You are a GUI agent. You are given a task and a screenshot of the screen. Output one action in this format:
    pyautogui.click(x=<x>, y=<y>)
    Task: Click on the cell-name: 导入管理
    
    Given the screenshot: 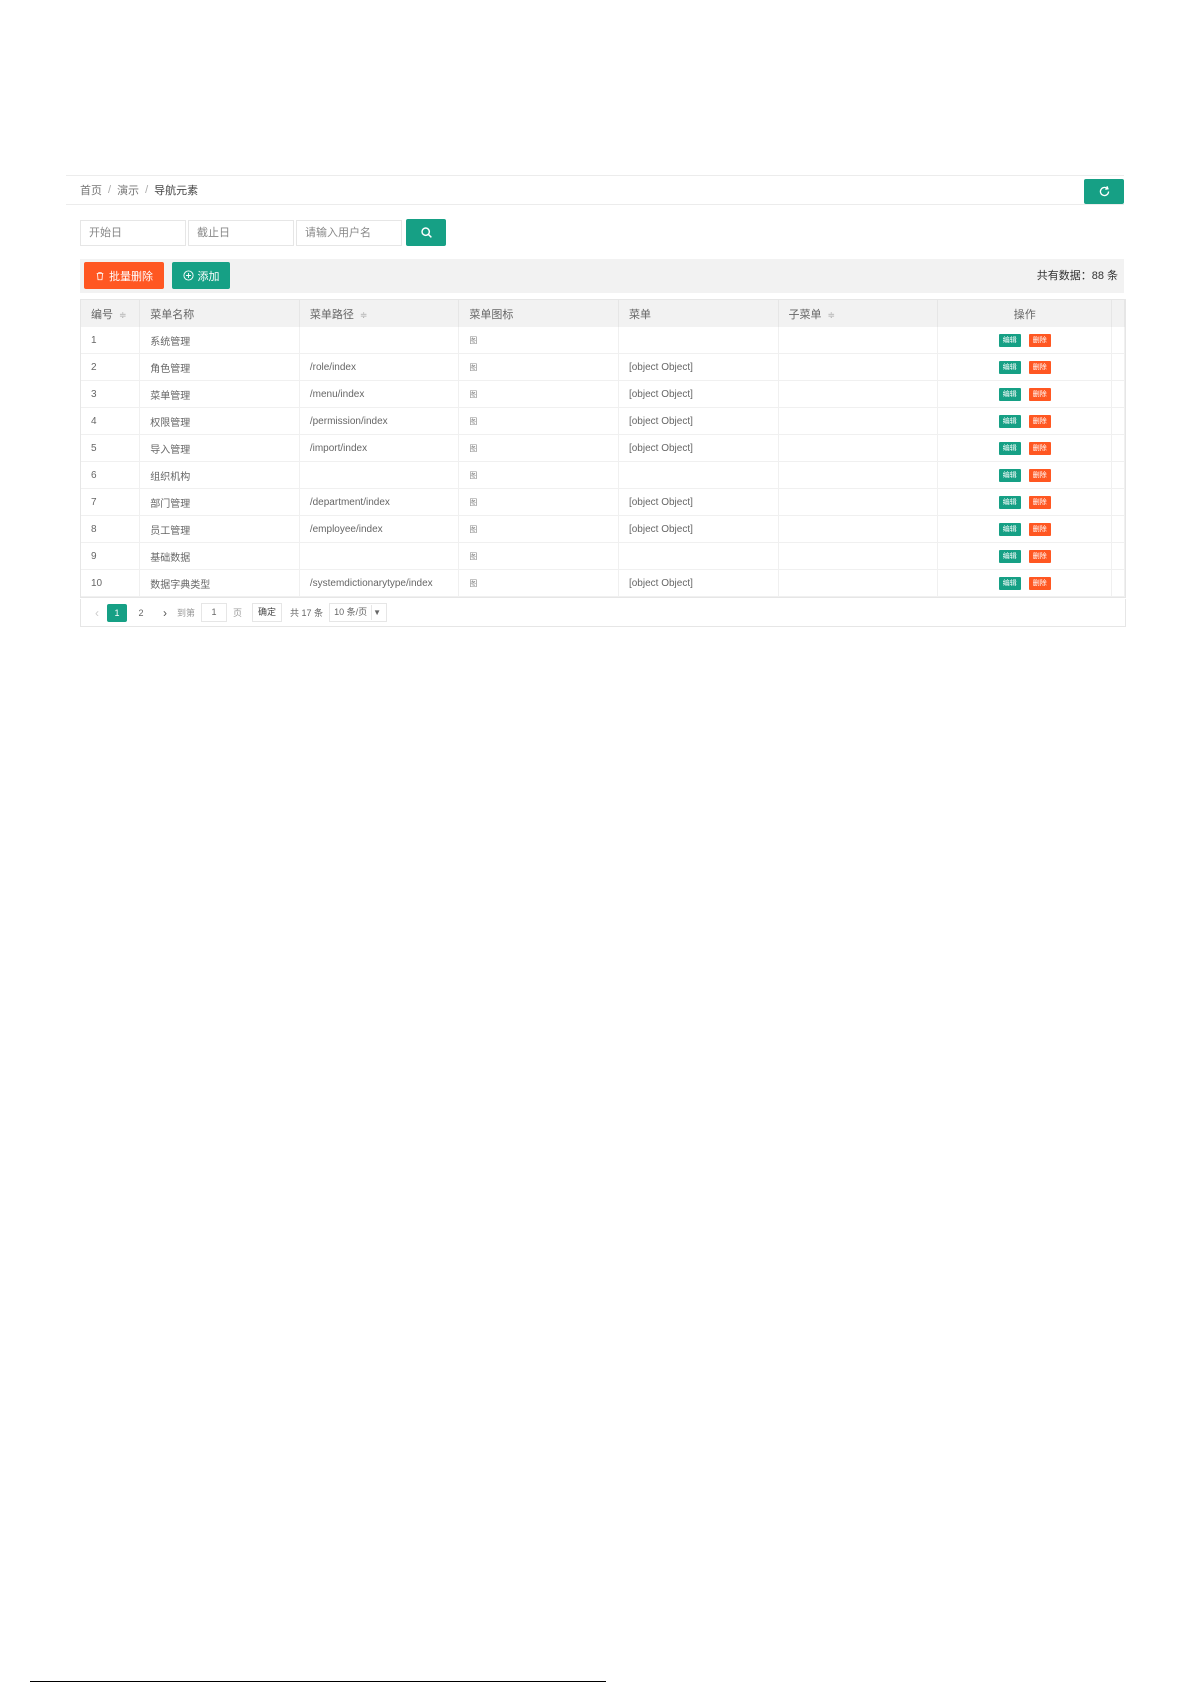 What is the action you would take?
    pyautogui.click(x=219, y=448)
    